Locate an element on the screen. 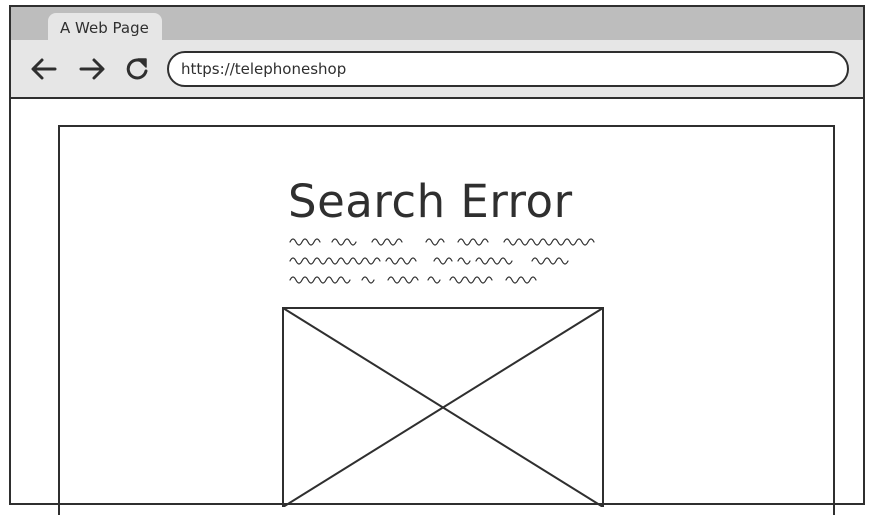 The width and height of the screenshot is (877, 515). tab-label: A Web Page is located at coordinates (104, 28).